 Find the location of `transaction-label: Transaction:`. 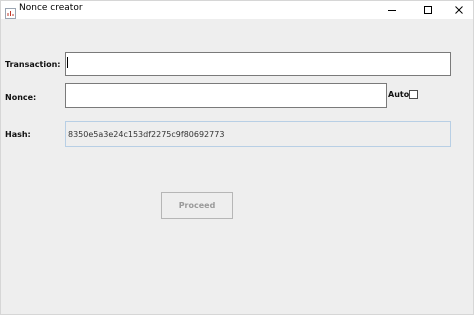

transaction-label: Transaction: is located at coordinates (33, 64).